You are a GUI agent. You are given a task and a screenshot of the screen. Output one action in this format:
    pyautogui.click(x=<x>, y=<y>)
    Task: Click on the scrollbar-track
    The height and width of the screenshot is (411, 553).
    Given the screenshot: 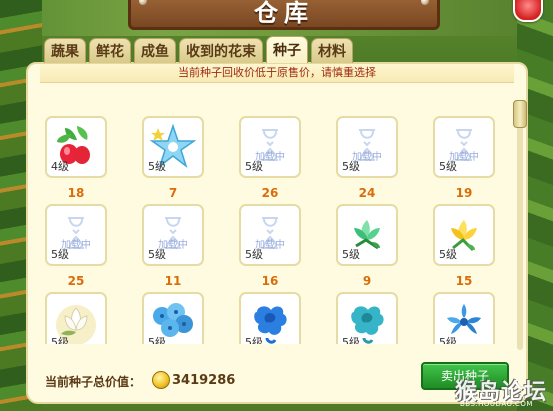 What is the action you would take?
    pyautogui.click(x=520, y=225)
    